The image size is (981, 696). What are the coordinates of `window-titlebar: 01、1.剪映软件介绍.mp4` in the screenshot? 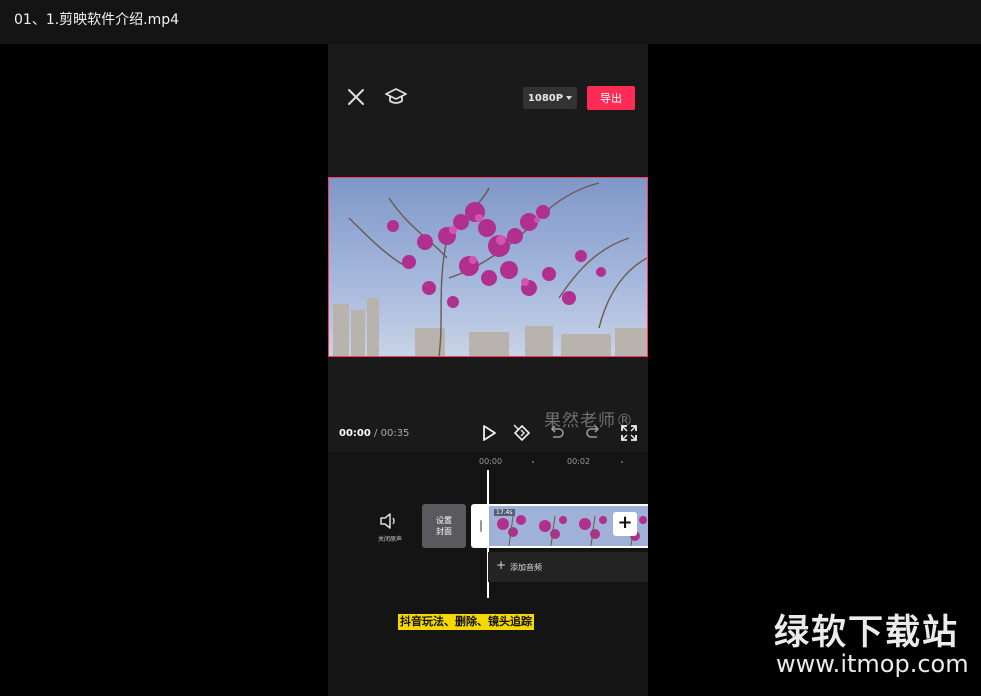 It's located at (490, 22).